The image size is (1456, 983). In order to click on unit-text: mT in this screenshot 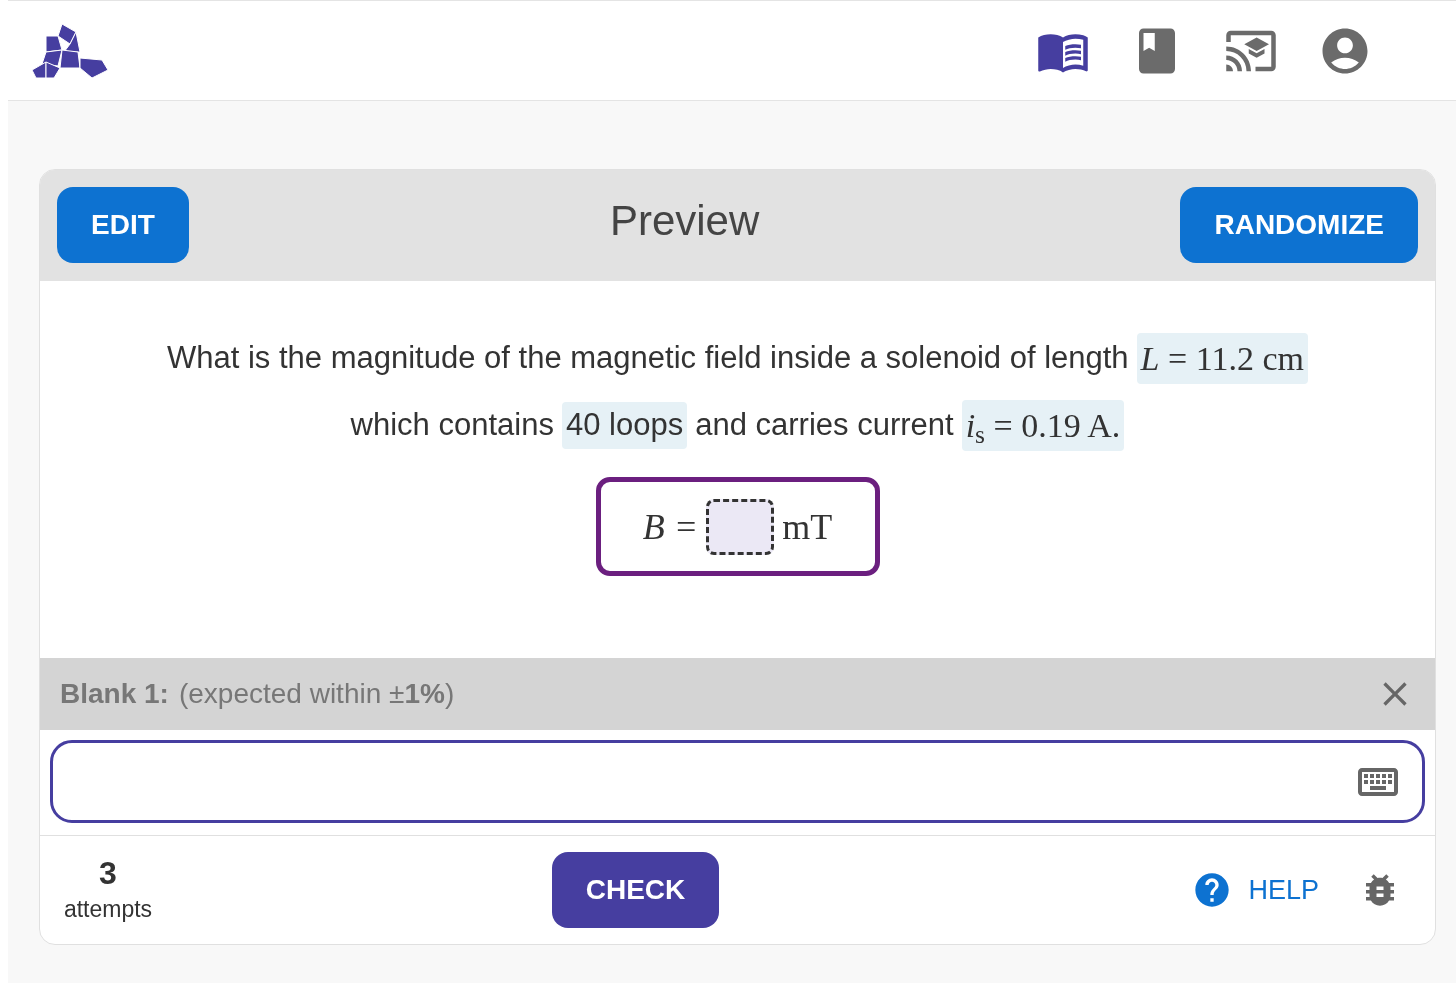, I will do `click(807, 527)`.